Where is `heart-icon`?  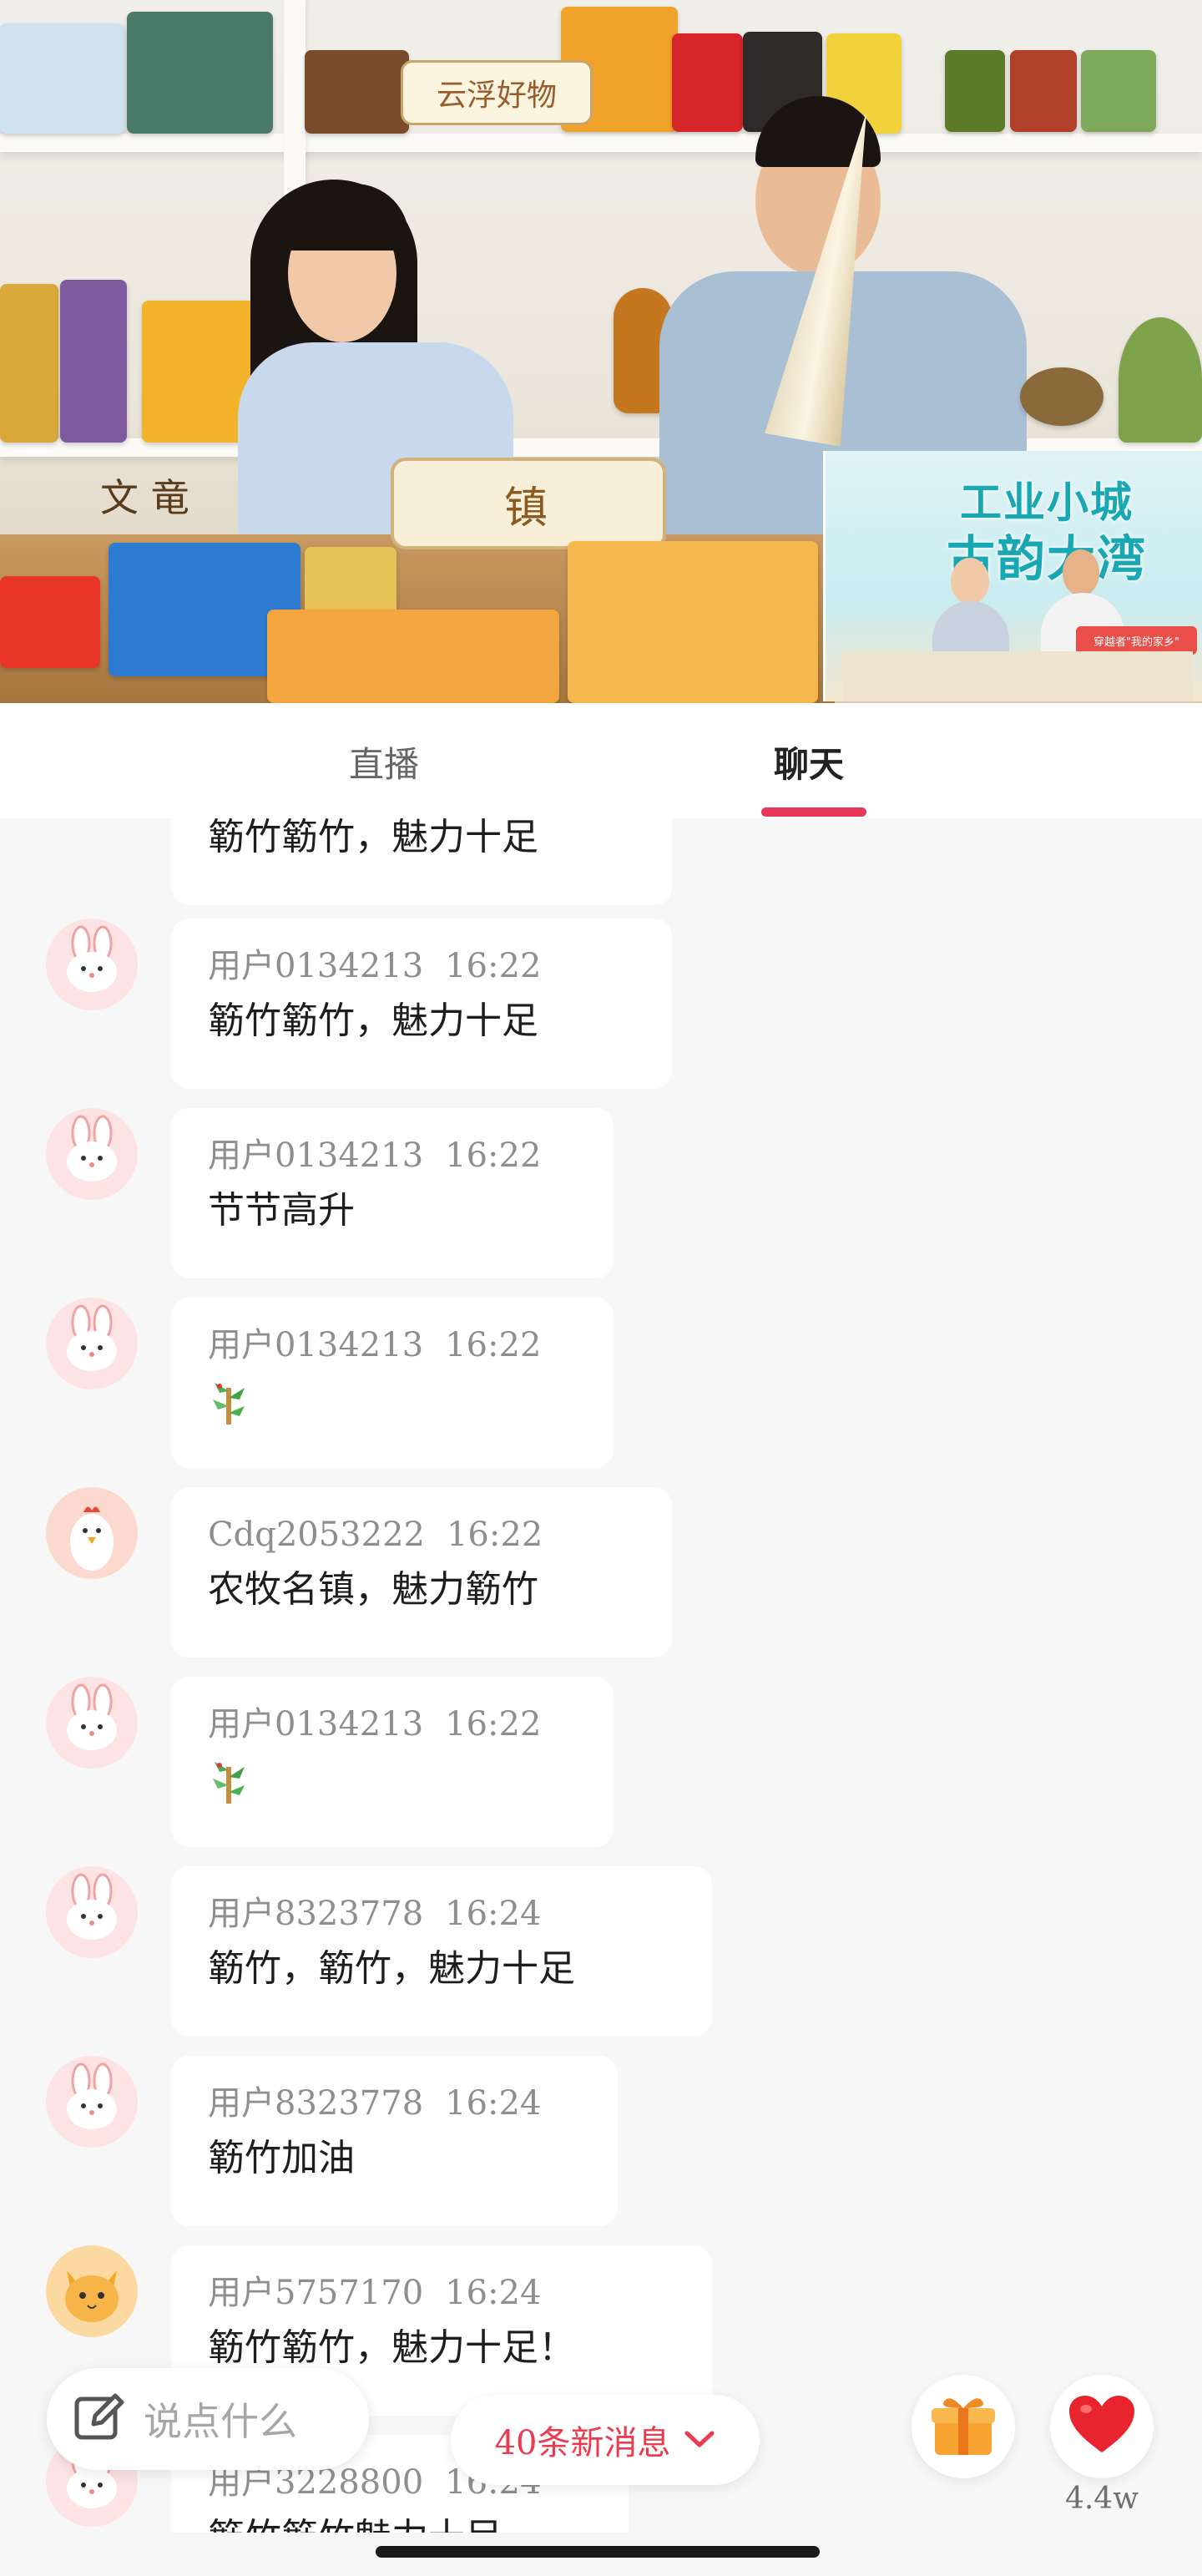
heart-icon is located at coordinates (1102, 2426).